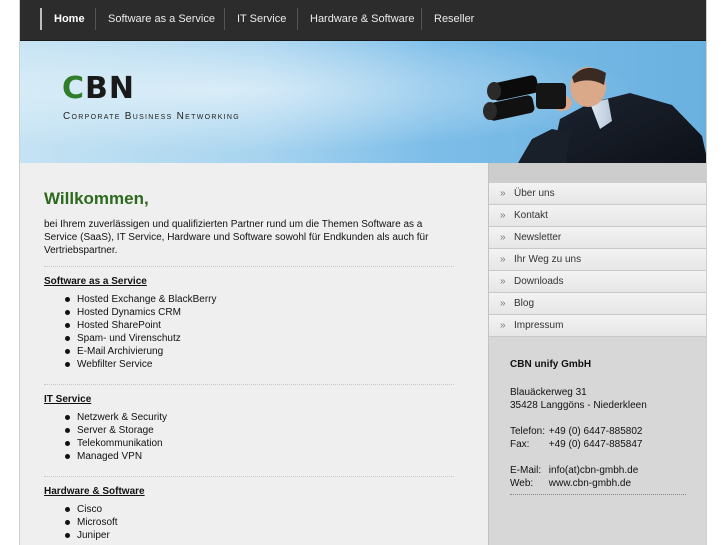 The image size is (727, 545). I want to click on list-item: Hosted Dynamics CRM, so click(141, 312).